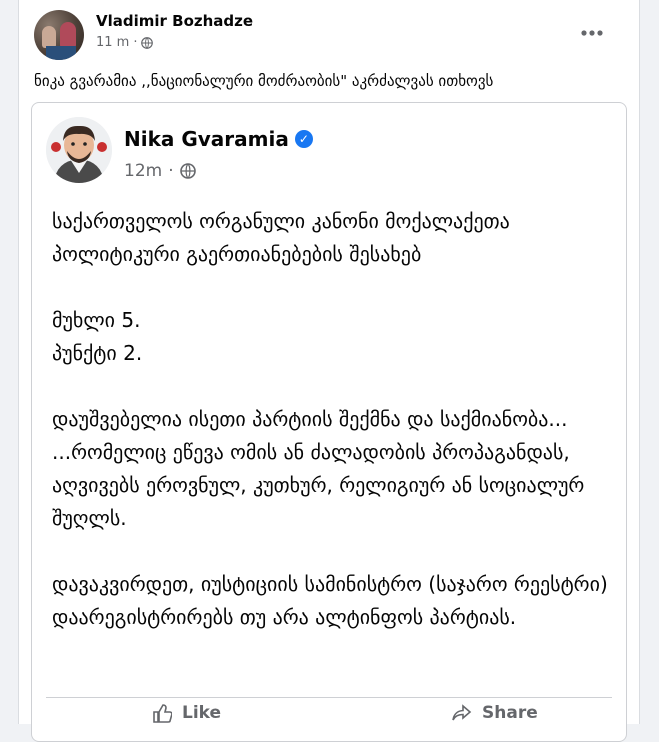 This screenshot has width=659, height=742. What do you see at coordinates (112, 42) in the screenshot?
I see `post-time: 11 m` at bounding box center [112, 42].